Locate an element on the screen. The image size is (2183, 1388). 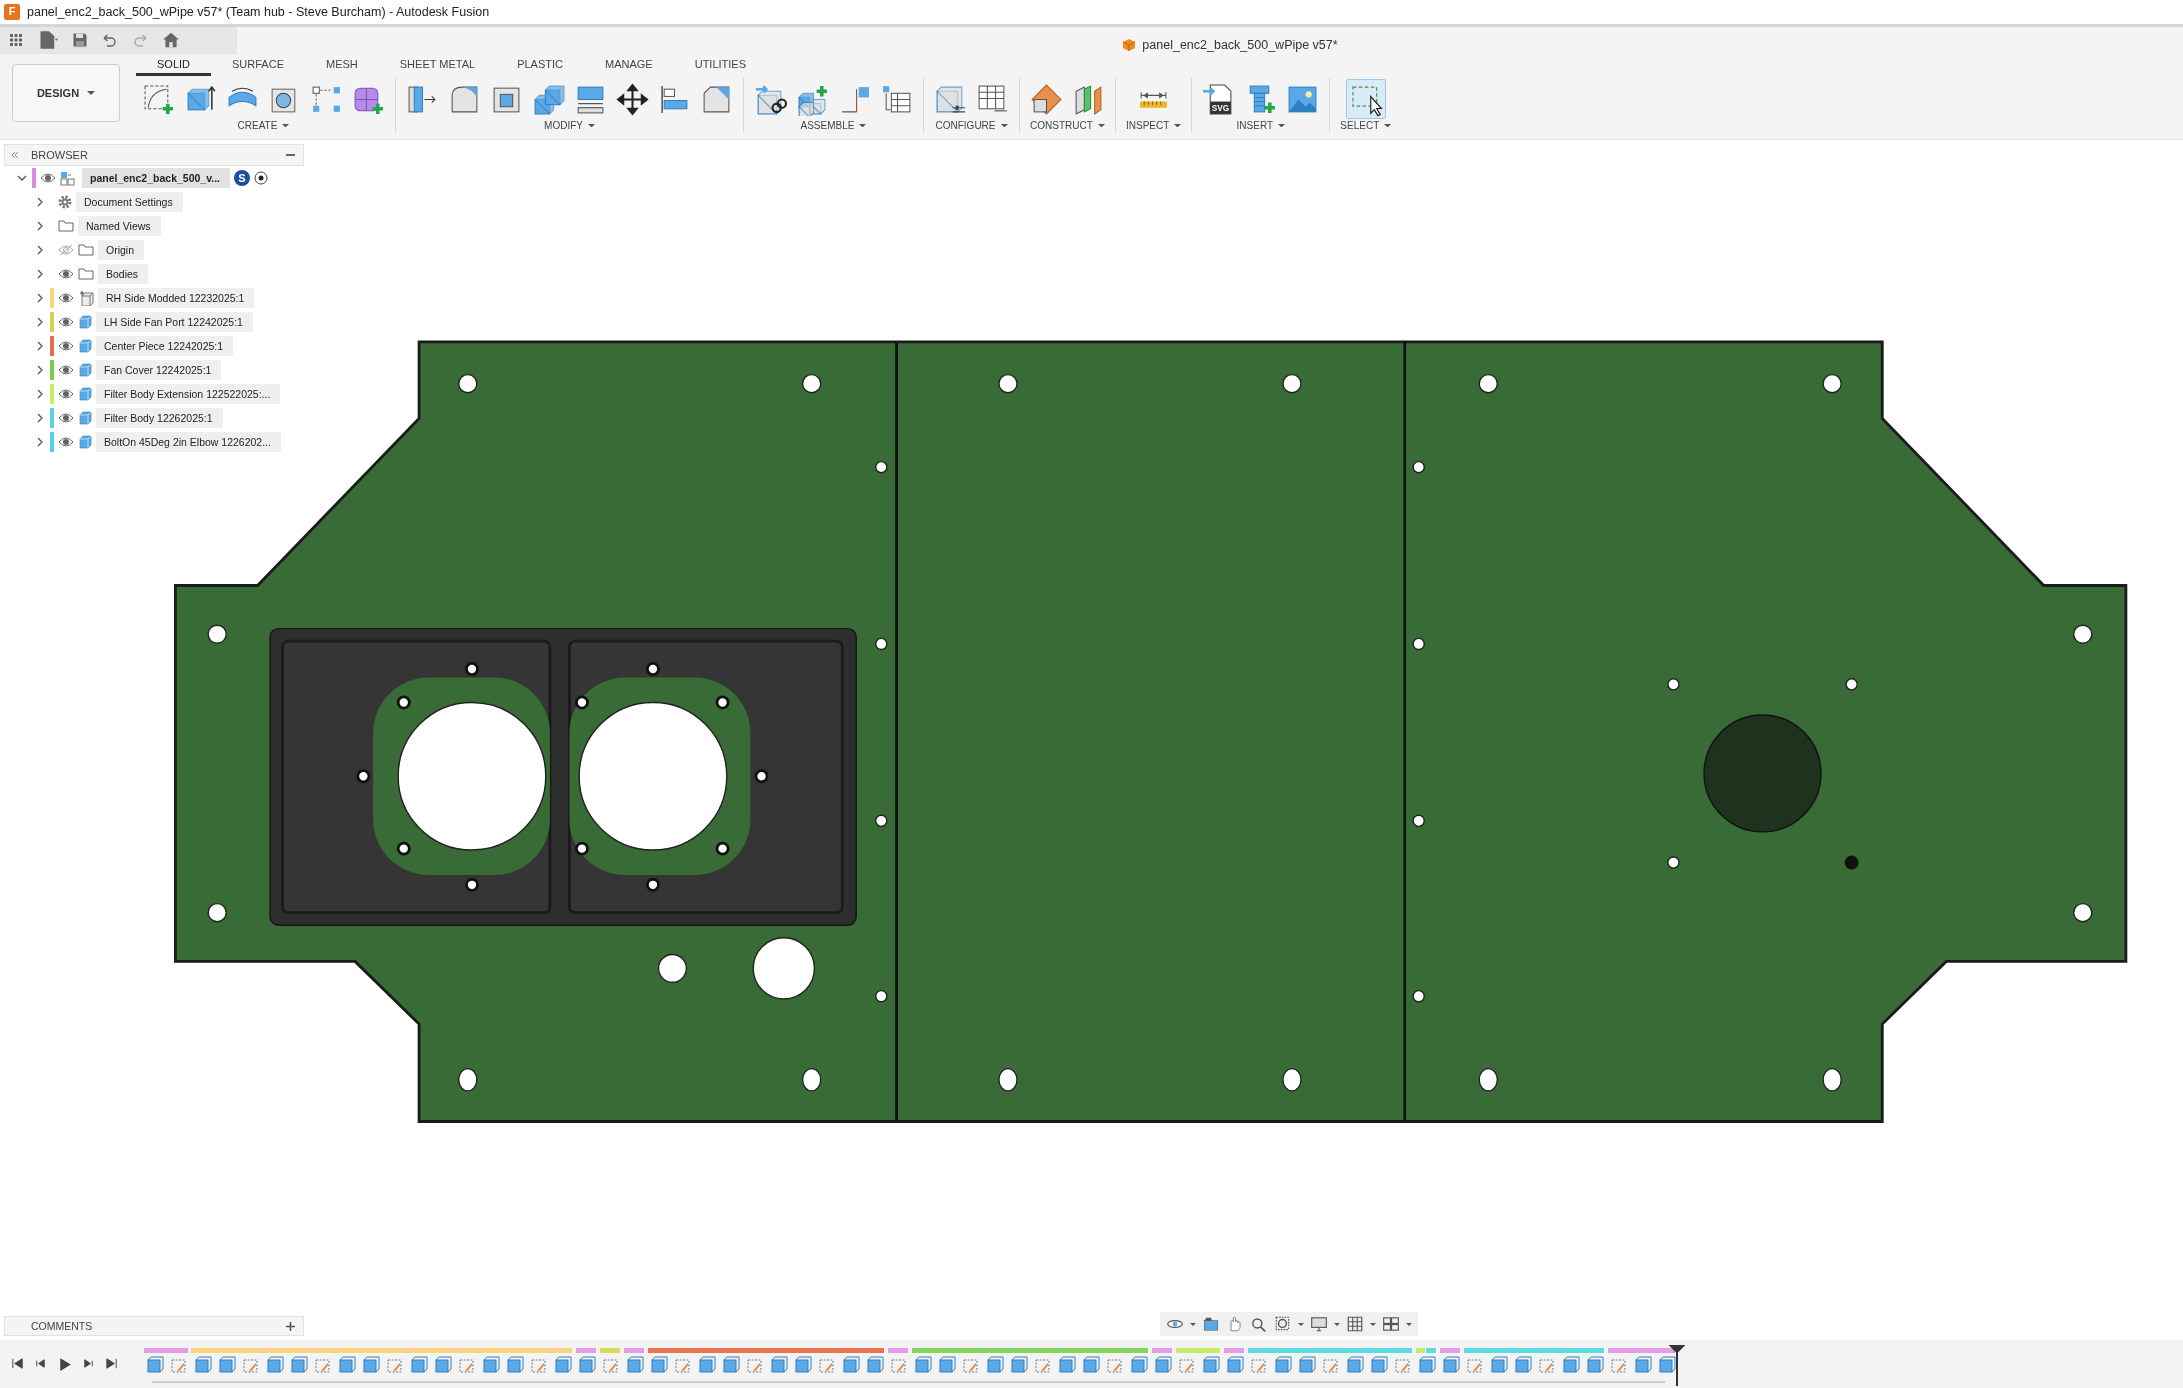
look-at-icon is located at coordinates (1211, 1324).